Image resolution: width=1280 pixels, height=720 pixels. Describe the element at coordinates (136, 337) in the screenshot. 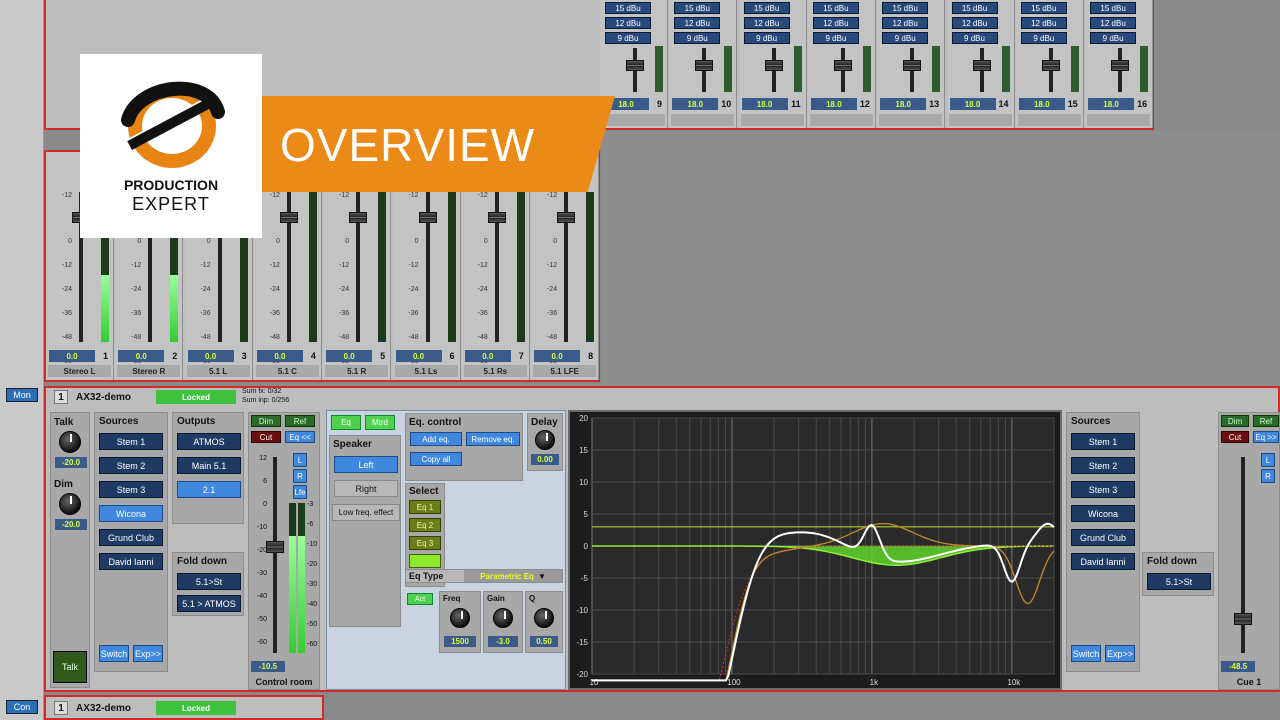

I see `scale-tick: -48` at that location.